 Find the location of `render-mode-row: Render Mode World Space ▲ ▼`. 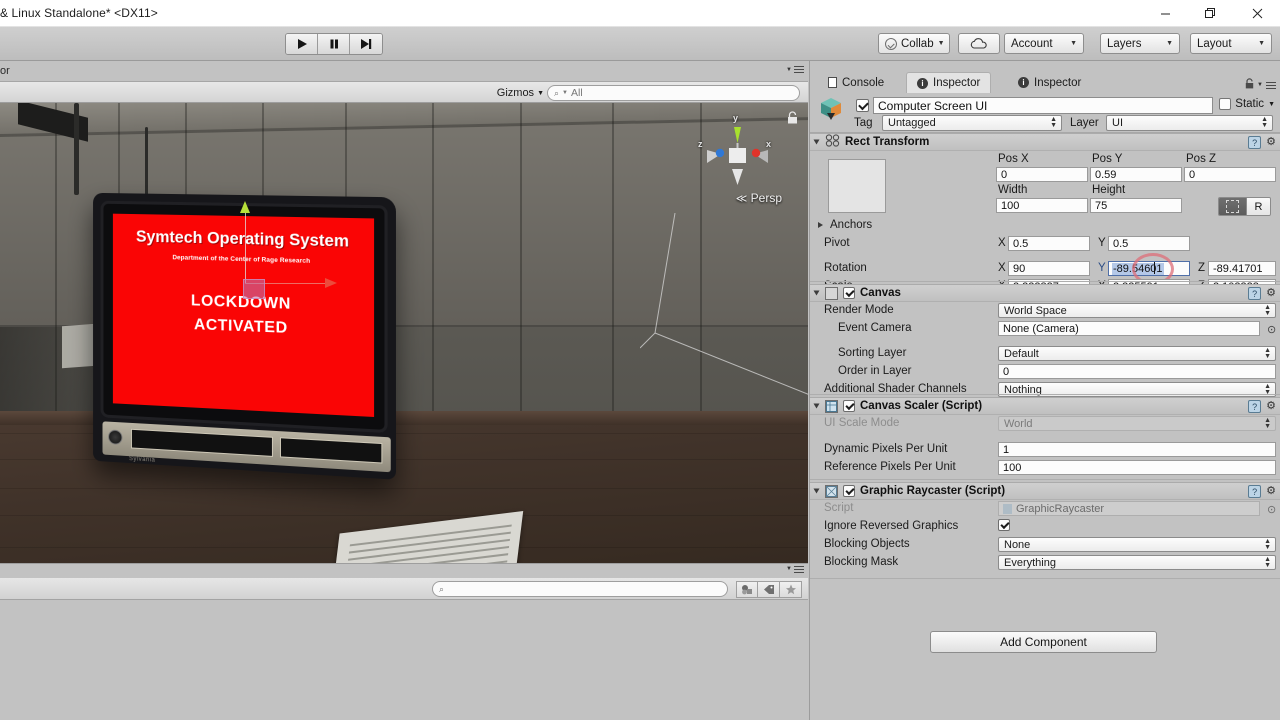

render-mode-row: Render Mode World Space ▲ ▼ is located at coordinates (1045, 311).